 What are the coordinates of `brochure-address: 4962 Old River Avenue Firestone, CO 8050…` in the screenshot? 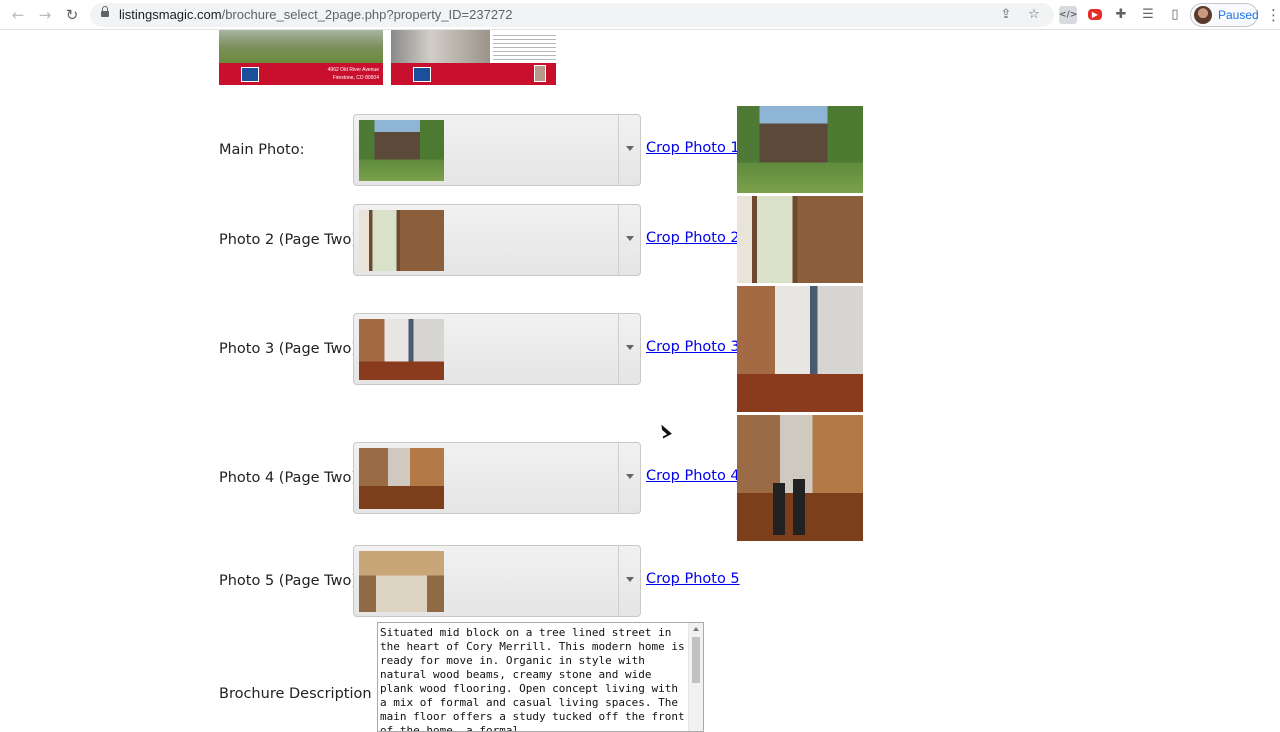 It's located at (353, 74).